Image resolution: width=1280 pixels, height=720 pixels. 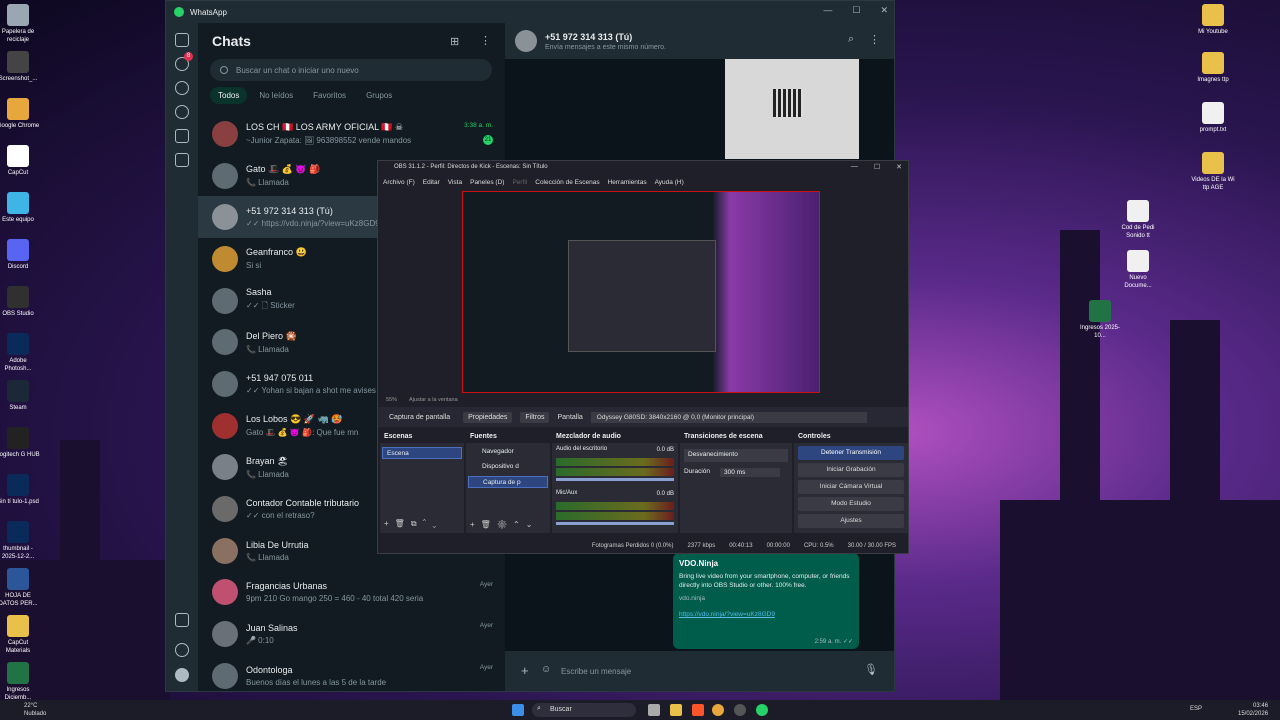 I want to click on filter-favoritos: Favoritos, so click(x=329, y=95).